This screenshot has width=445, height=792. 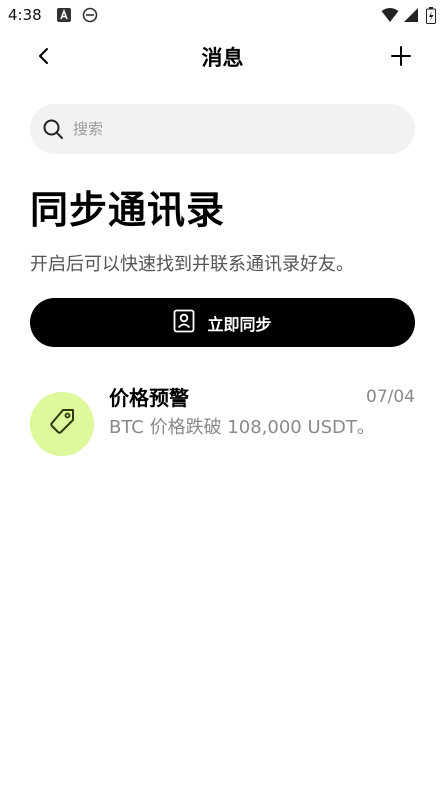 What do you see at coordinates (431, 15) in the screenshot?
I see `battery-icon` at bounding box center [431, 15].